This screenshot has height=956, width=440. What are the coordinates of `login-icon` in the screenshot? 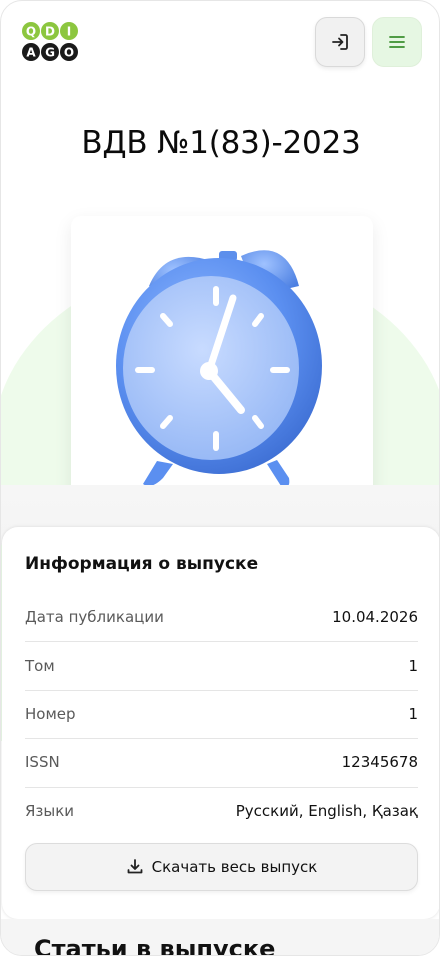 It's located at (340, 42).